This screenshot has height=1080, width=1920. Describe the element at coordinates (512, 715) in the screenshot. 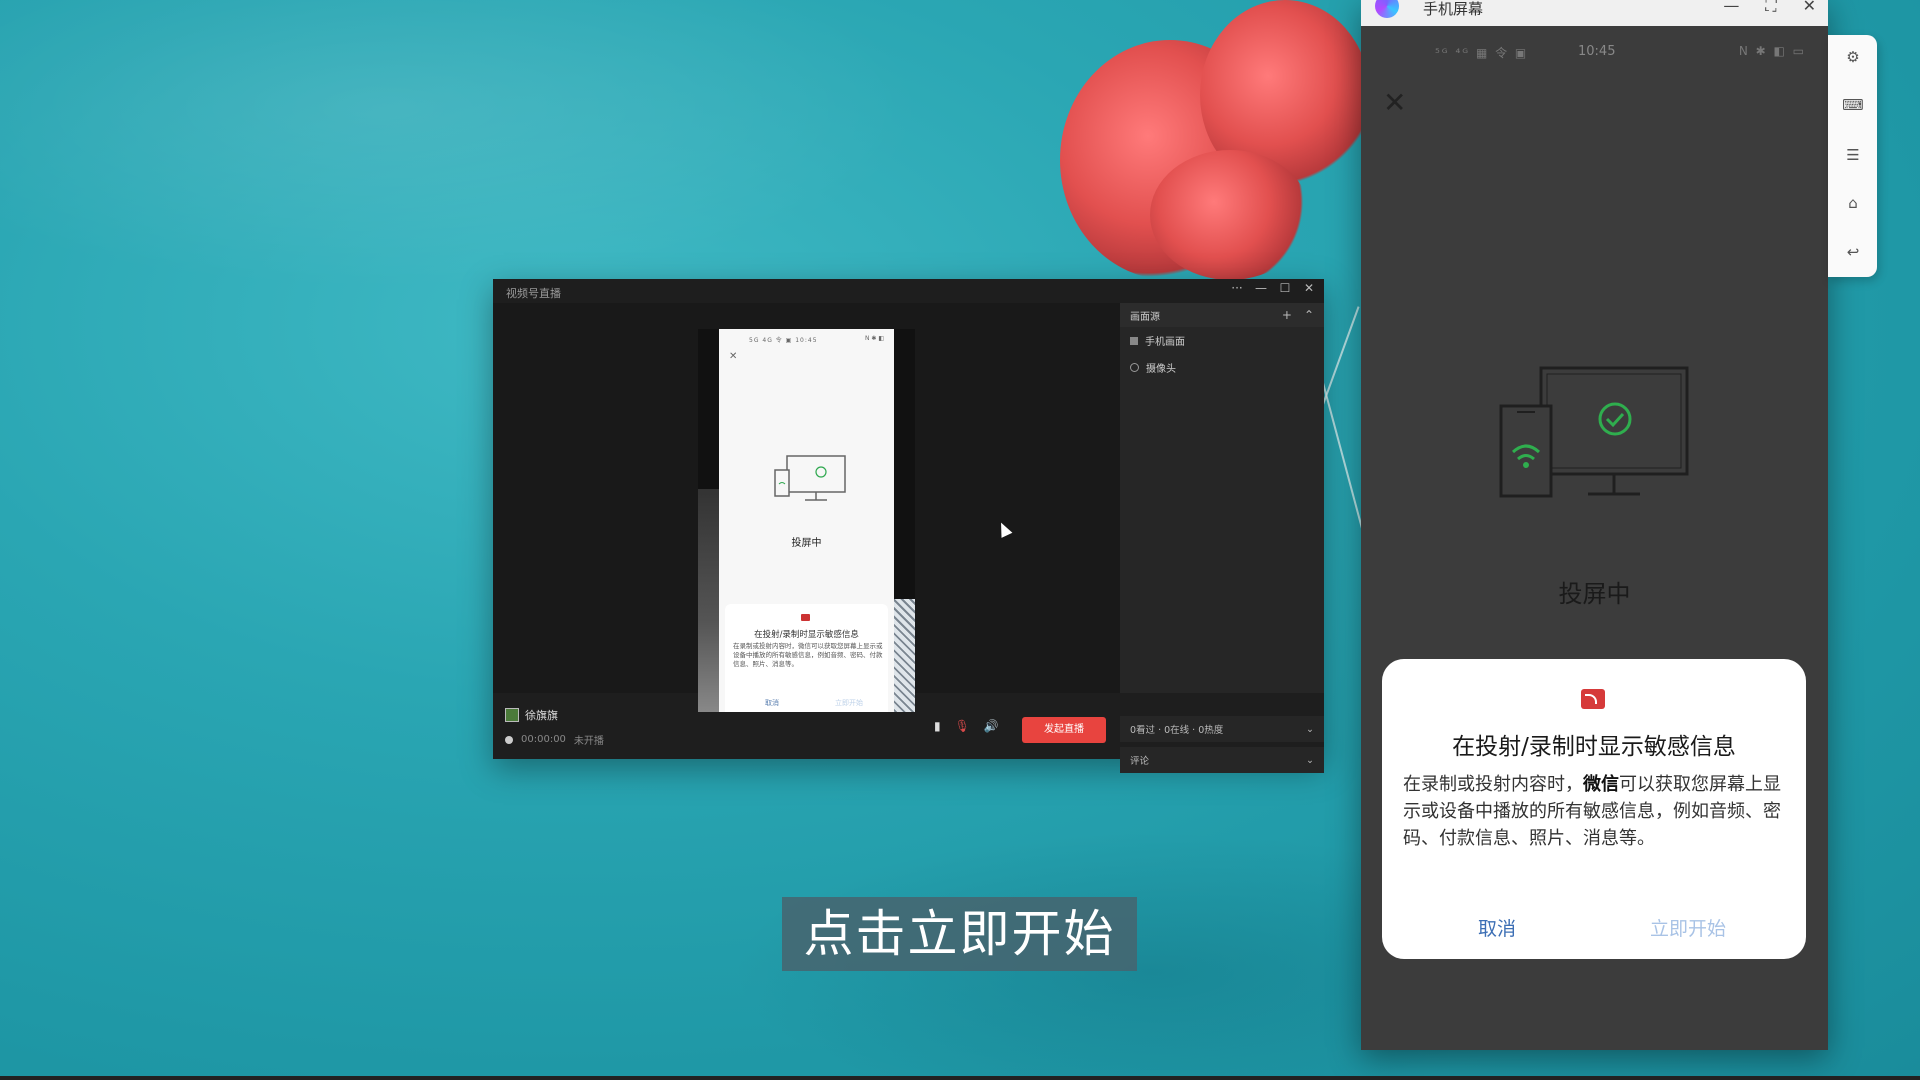

I see `avatar` at that location.